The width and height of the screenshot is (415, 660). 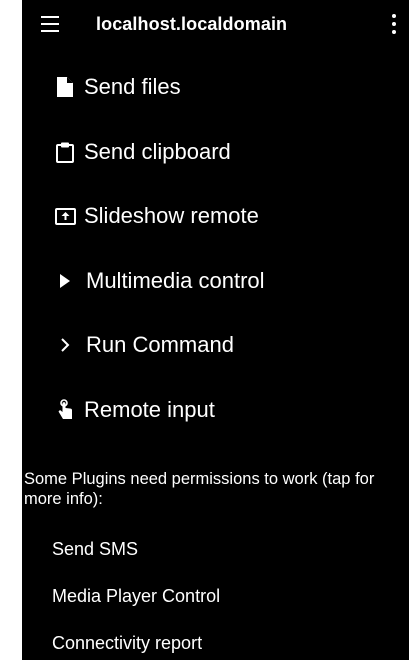 What do you see at coordinates (127, 643) in the screenshot?
I see `permission-plugin-connectivity-report: Connectivity report` at bounding box center [127, 643].